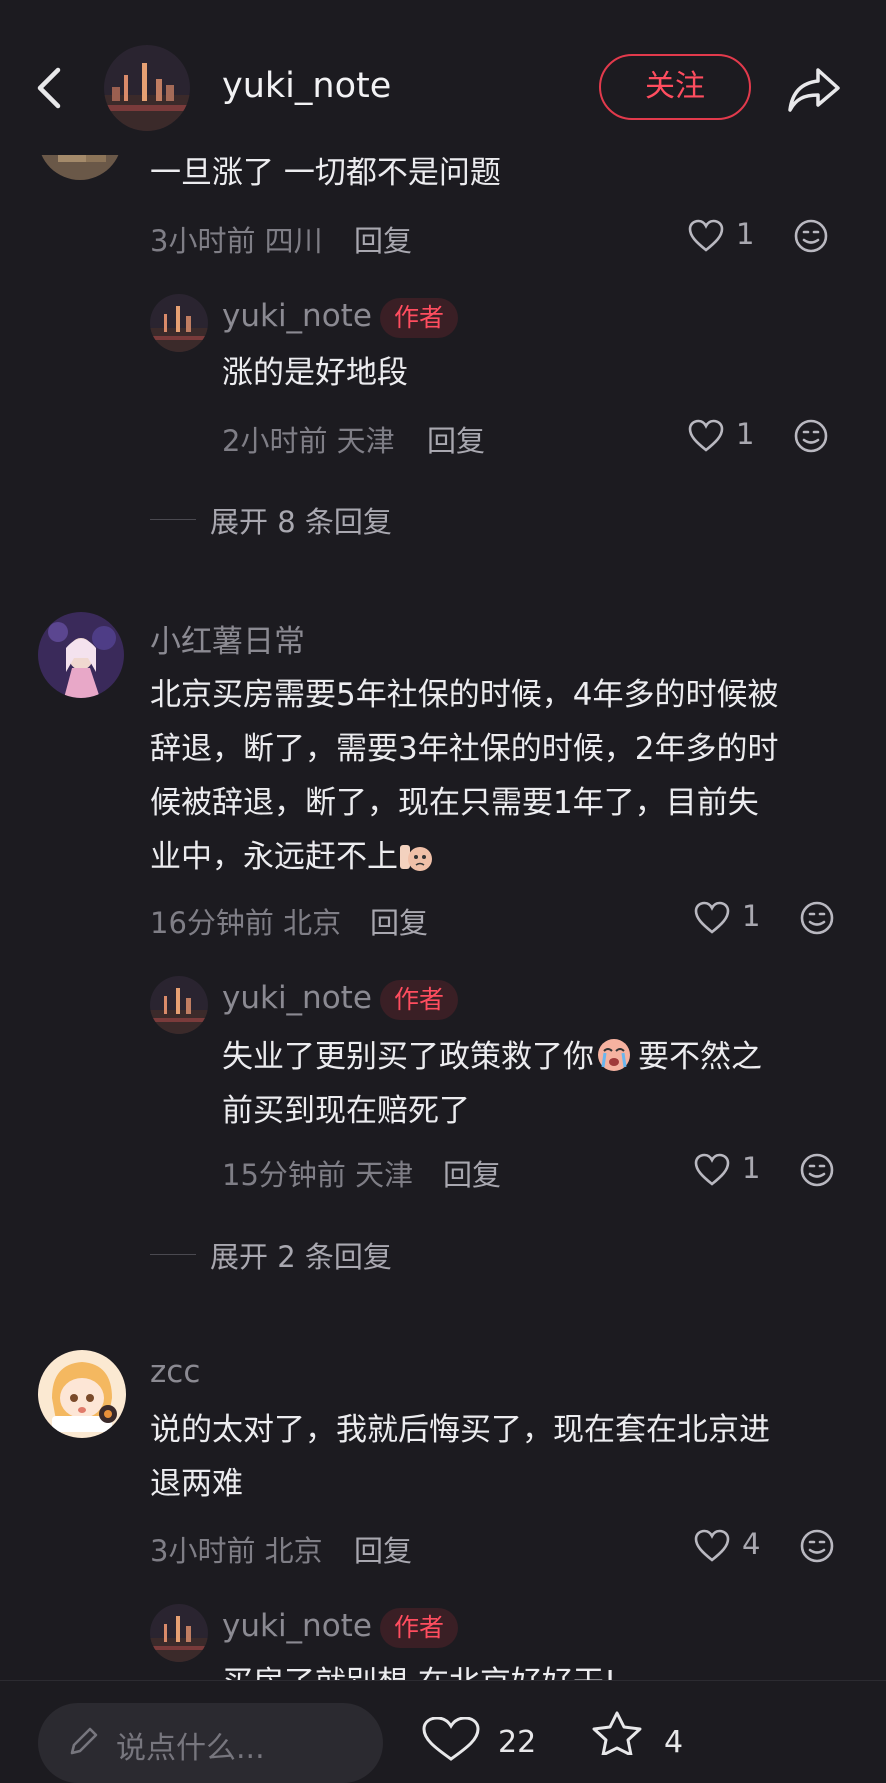 This screenshot has height=1783, width=886. What do you see at coordinates (464, 695) in the screenshot?
I see `comment-text-line: 北京买房需要5年社保的时候，4年多的时候被` at bounding box center [464, 695].